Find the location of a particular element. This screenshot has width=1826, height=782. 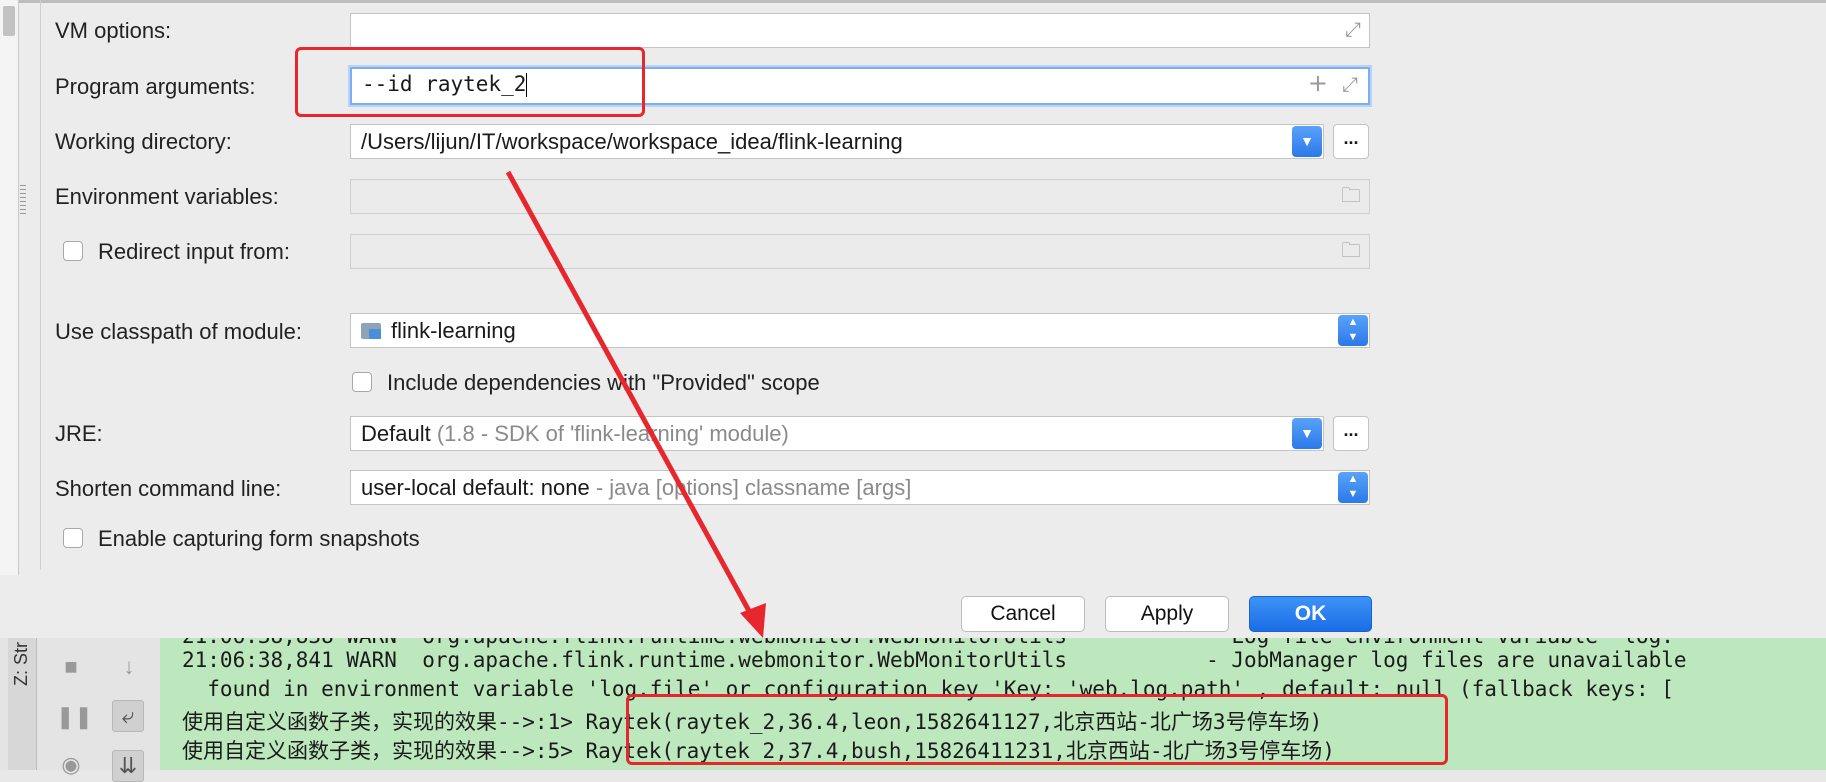

arrow-shaft is located at coordinates (631, 396).